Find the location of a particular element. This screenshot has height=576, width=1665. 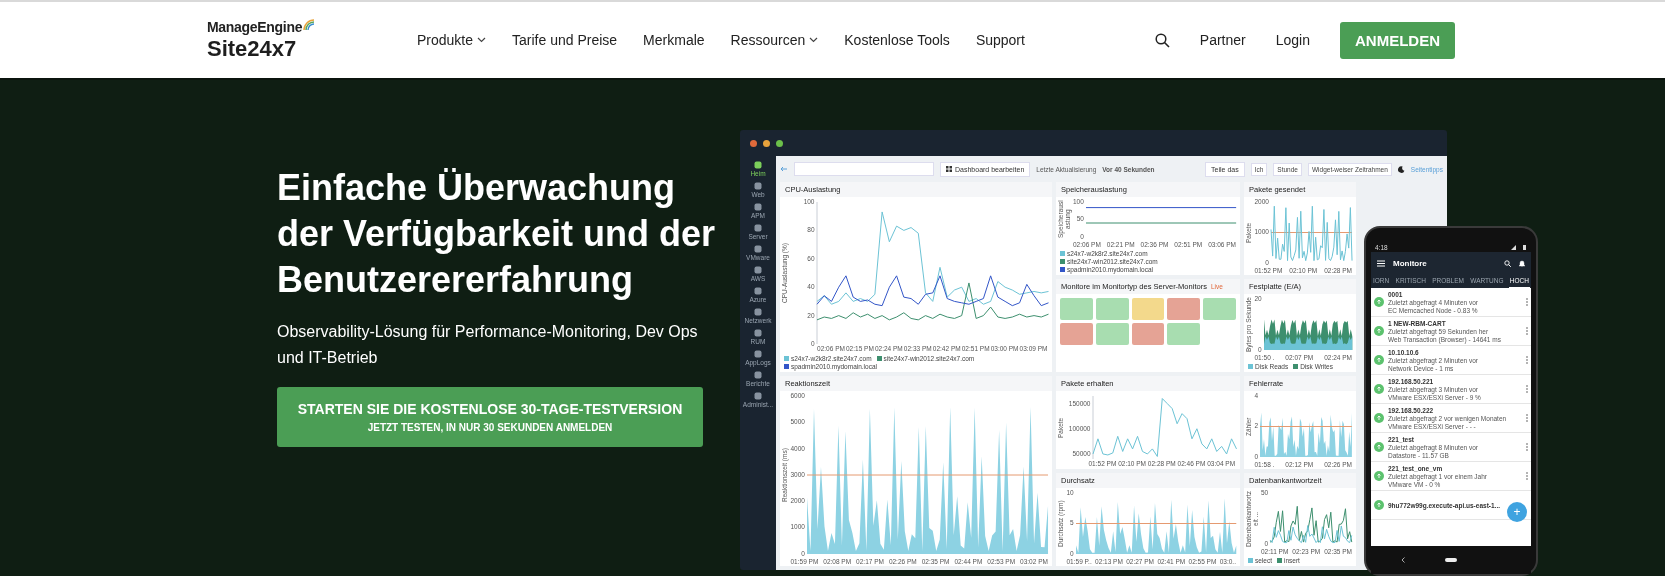

nav-link: Produkte is located at coordinates (452, 40).